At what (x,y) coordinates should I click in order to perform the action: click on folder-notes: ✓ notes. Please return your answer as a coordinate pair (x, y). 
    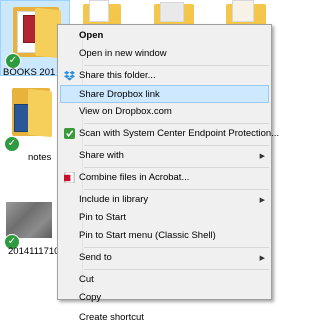
    Looking at the image, I should click on (29, 124).